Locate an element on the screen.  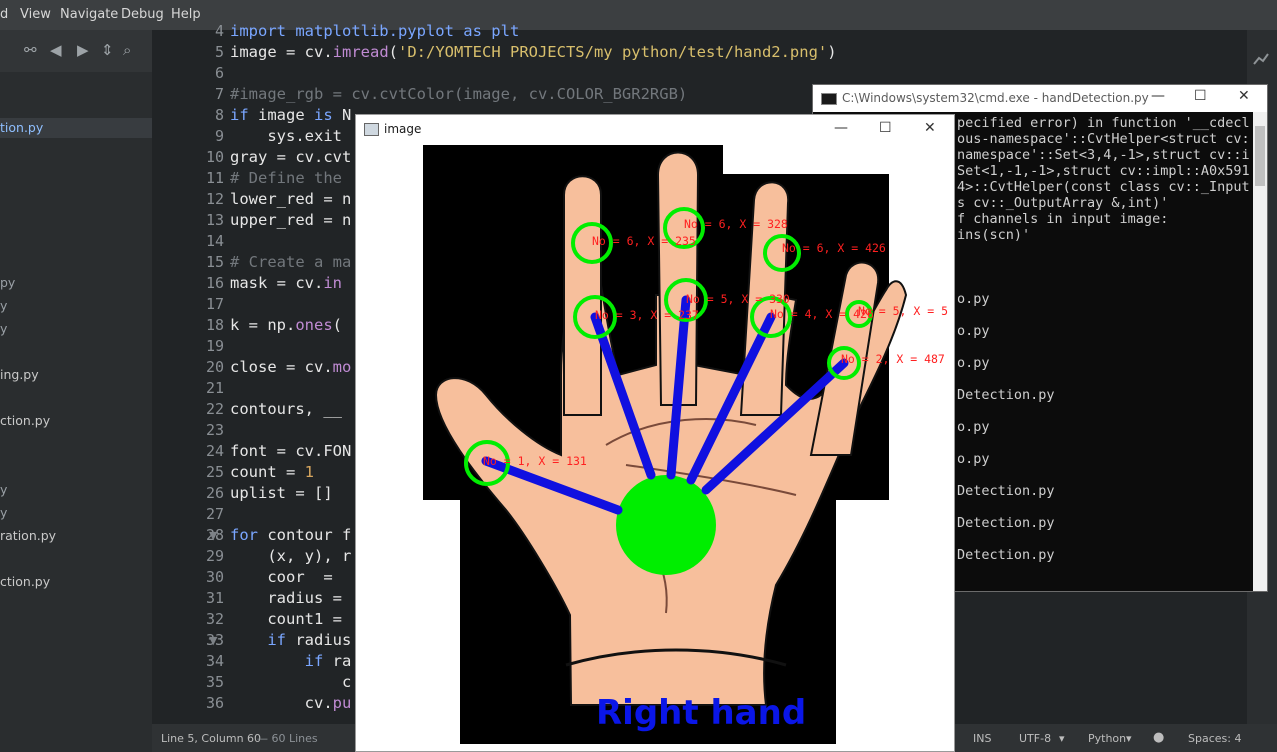
code-line: sys.exit is located at coordinates (286, 136).